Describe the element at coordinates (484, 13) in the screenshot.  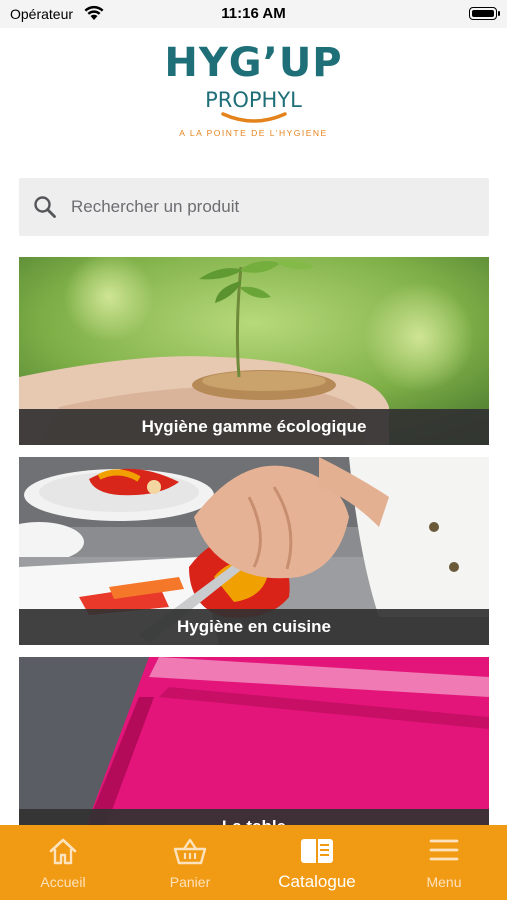
I see `battery-icon` at that location.